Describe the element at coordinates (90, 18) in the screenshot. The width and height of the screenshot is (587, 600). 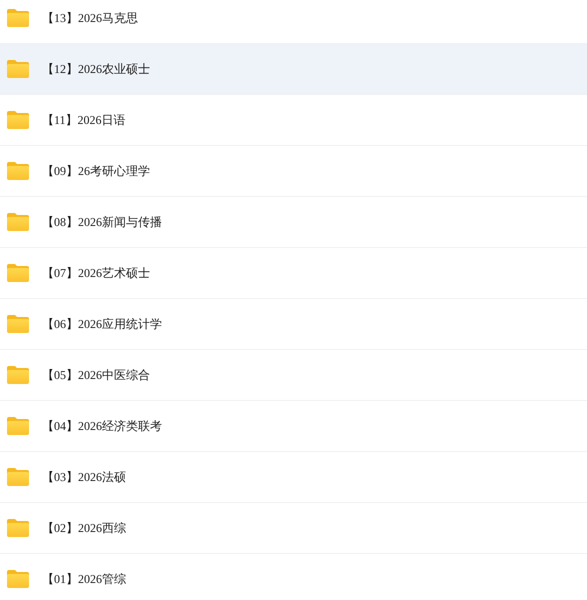
I see `folder-name: 【13】2026马克思` at that location.